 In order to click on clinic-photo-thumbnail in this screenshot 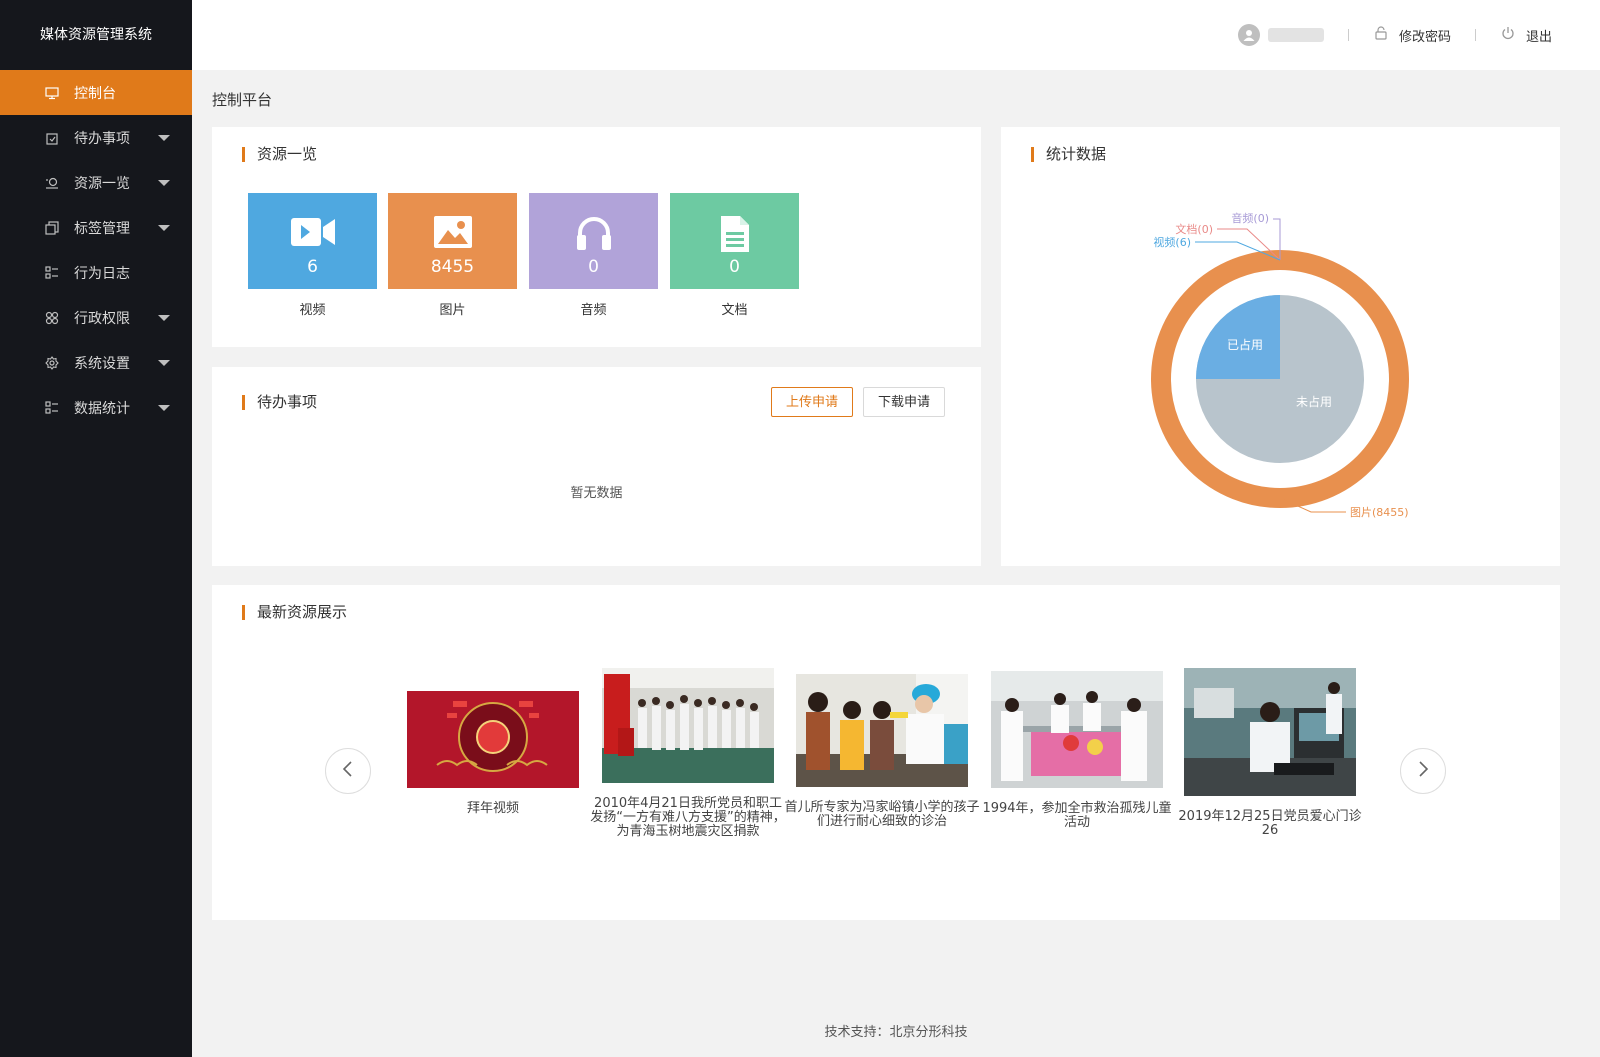, I will do `click(1270, 732)`.